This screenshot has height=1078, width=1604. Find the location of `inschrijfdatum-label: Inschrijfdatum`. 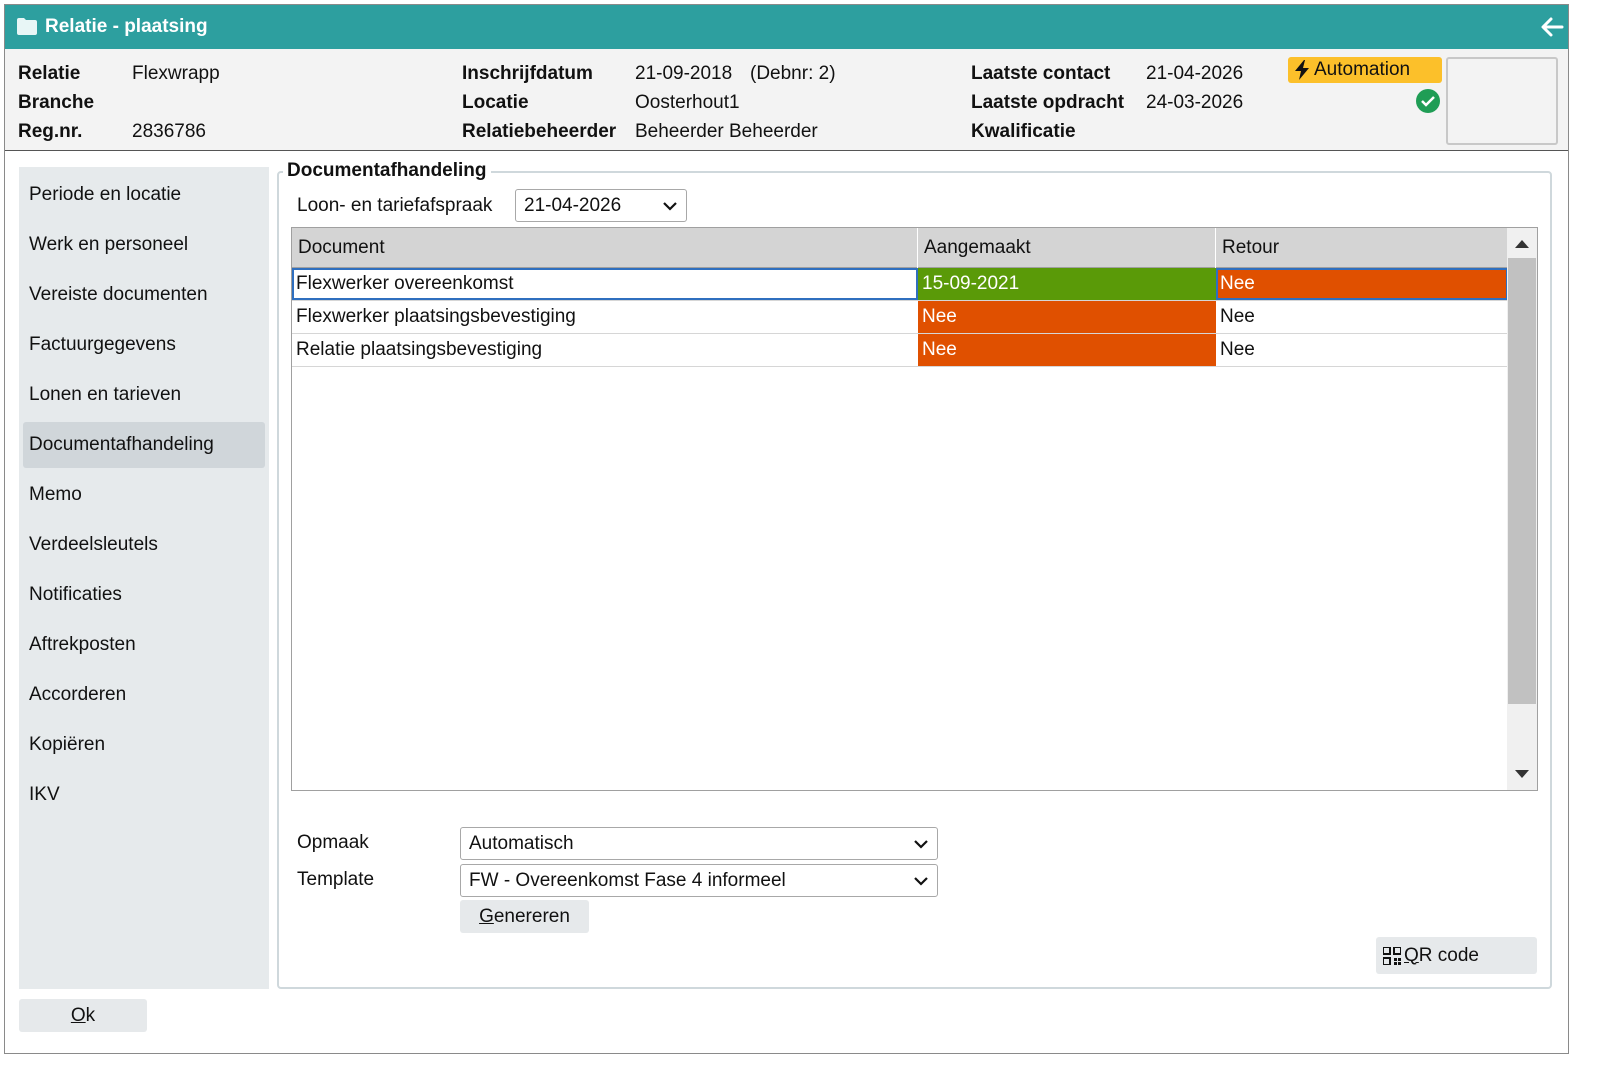

inschrijfdatum-label: Inschrijfdatum is located at coordinates (527, 73).